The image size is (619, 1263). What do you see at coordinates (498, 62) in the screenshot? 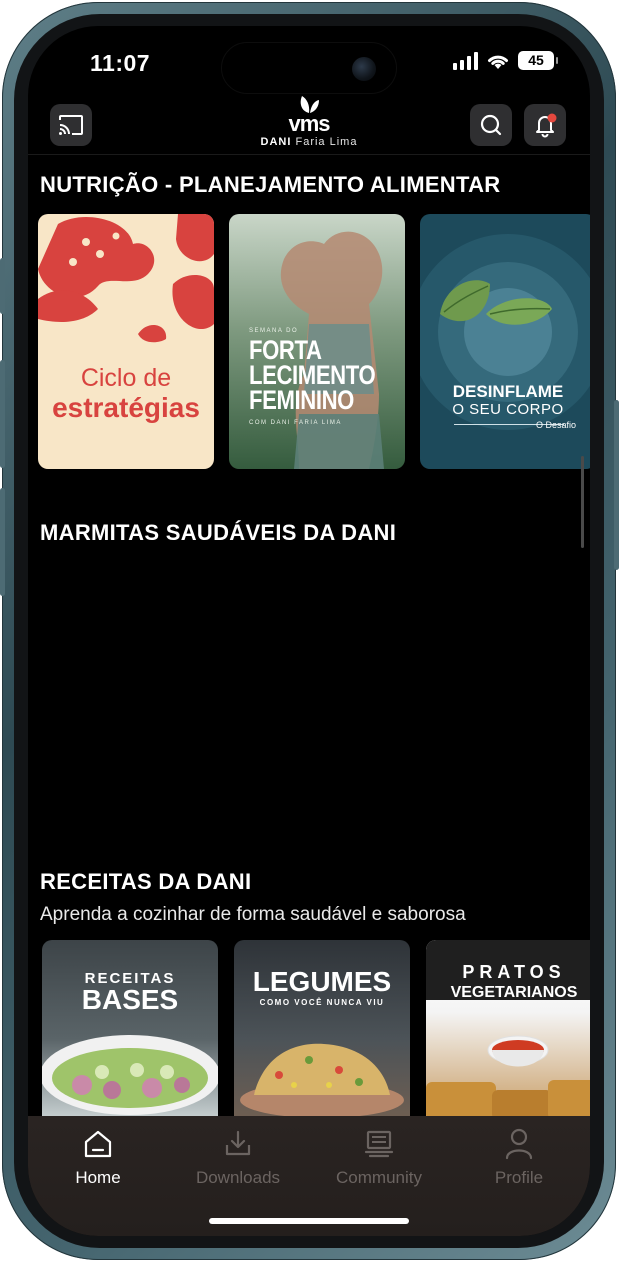
I see `wifi-icon` at bounding box center [498, 62].